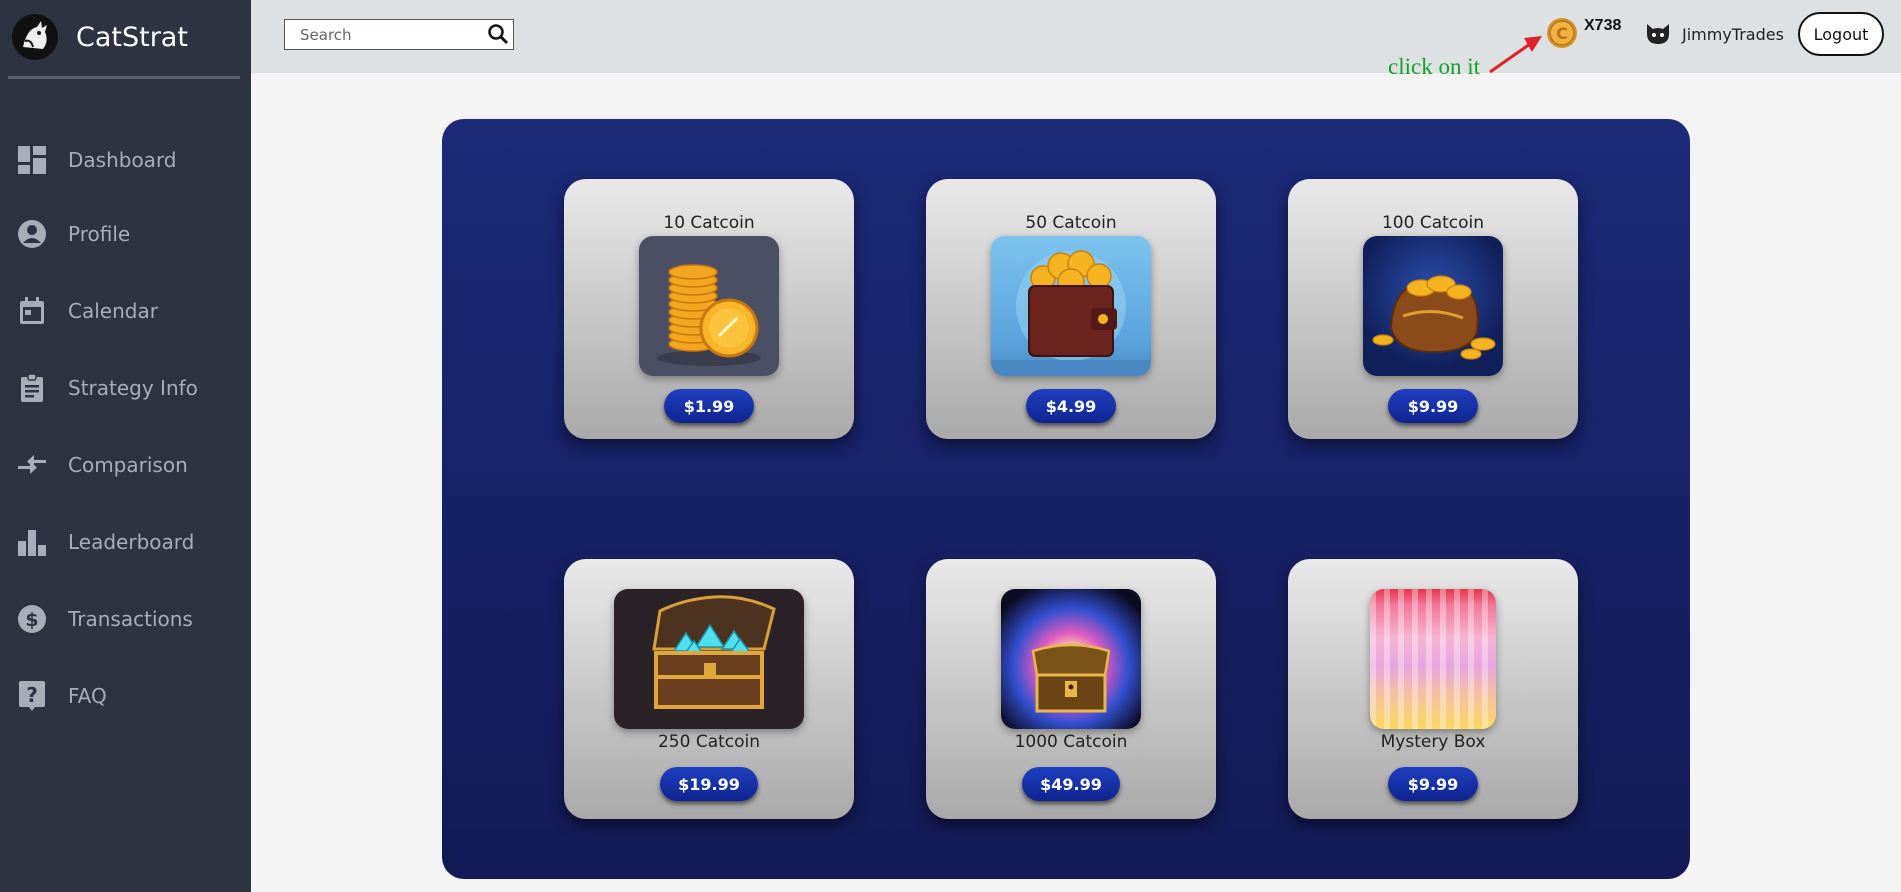 The height and width of the screenshot is (892, 1901). I want to click on store-item-card: 1000 Catcoin $49.99, so click(1071, 689).